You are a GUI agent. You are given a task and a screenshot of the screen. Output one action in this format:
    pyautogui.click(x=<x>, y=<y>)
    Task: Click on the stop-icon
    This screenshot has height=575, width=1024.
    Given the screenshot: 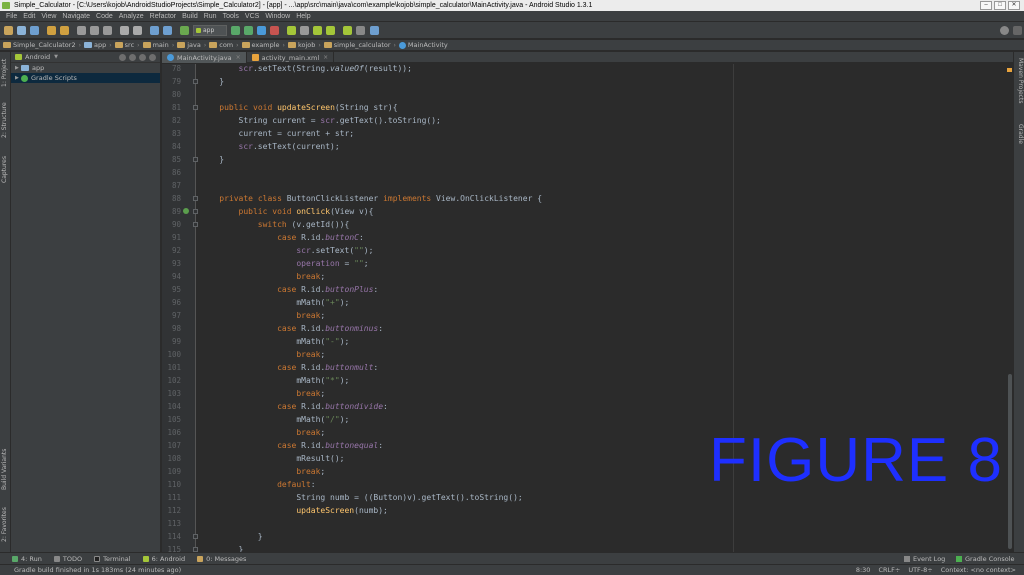 What is the action you would take?
    pyautogui.click(x=274, y=30)
    